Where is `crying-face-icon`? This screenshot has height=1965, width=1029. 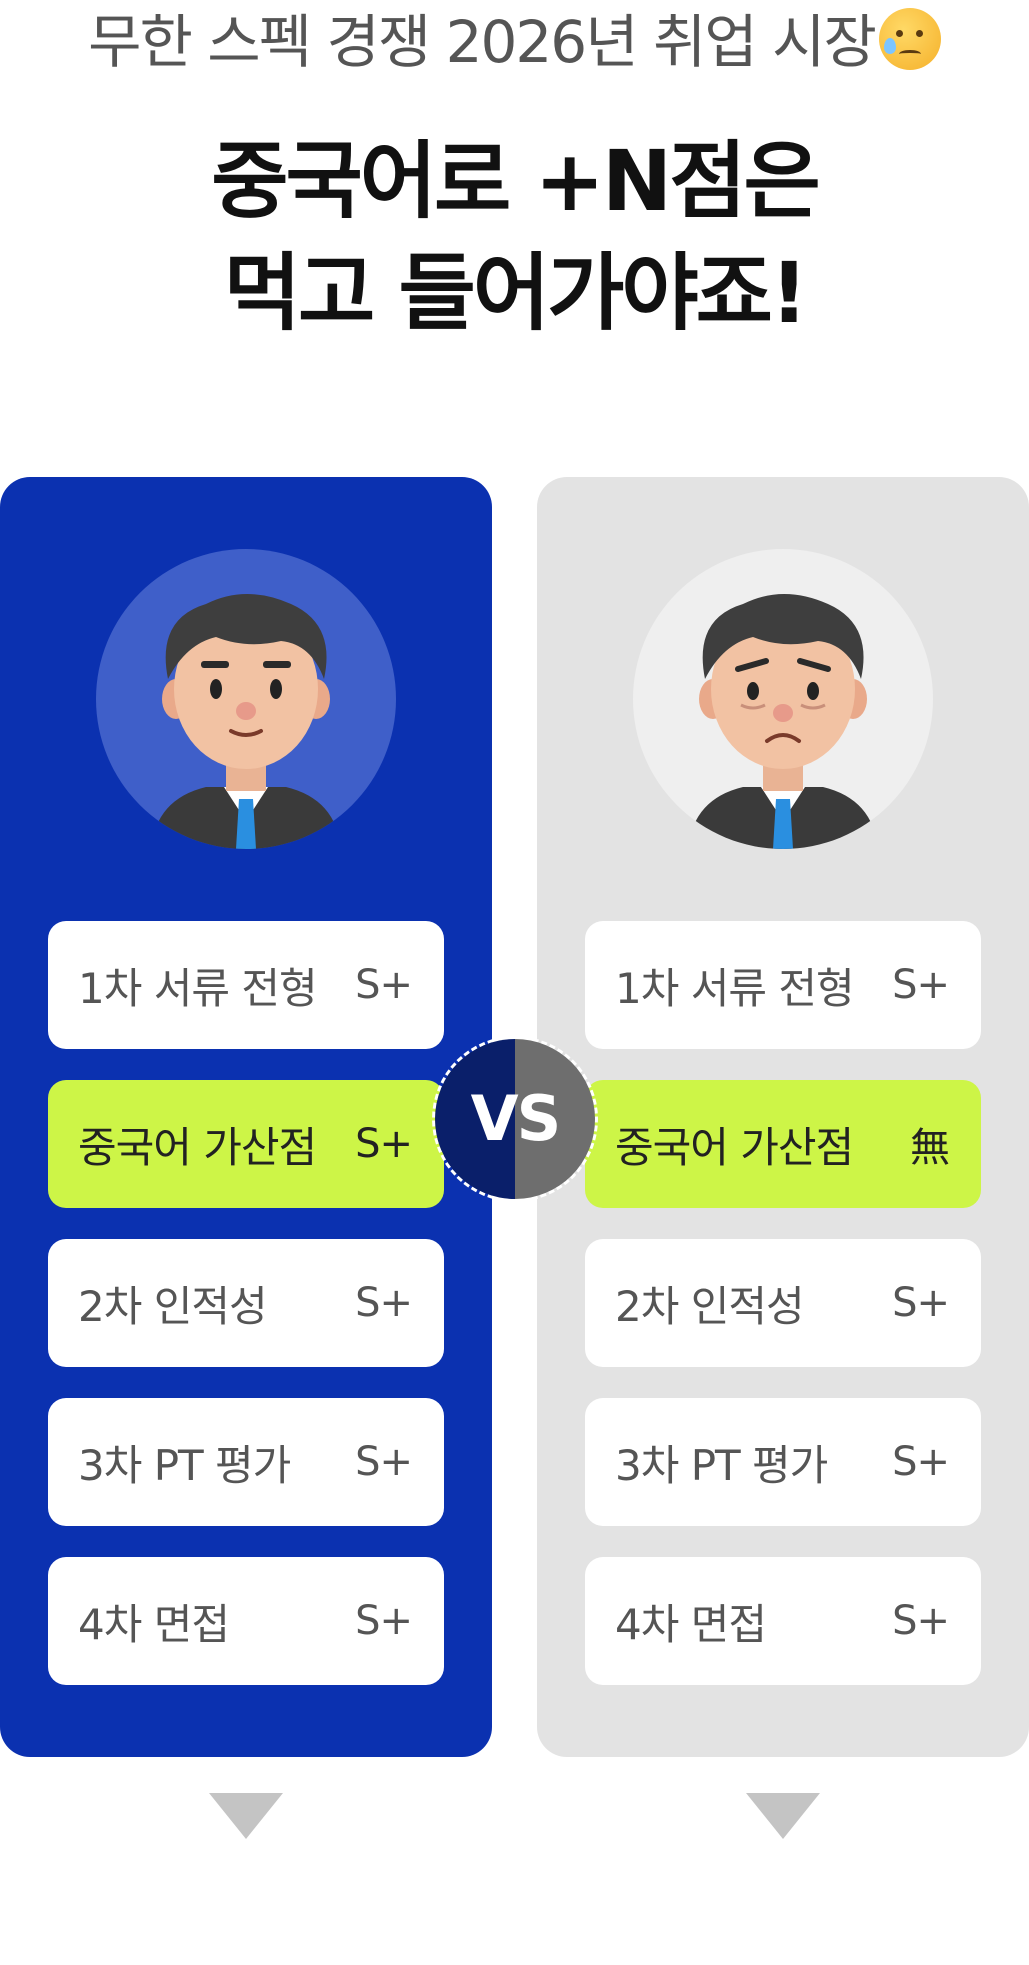 crying-face-icon is located at coordinates (909, 39).